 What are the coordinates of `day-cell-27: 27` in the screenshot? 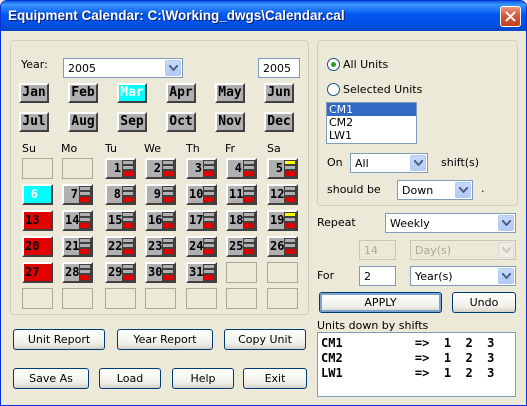 It's located at (37, 272).